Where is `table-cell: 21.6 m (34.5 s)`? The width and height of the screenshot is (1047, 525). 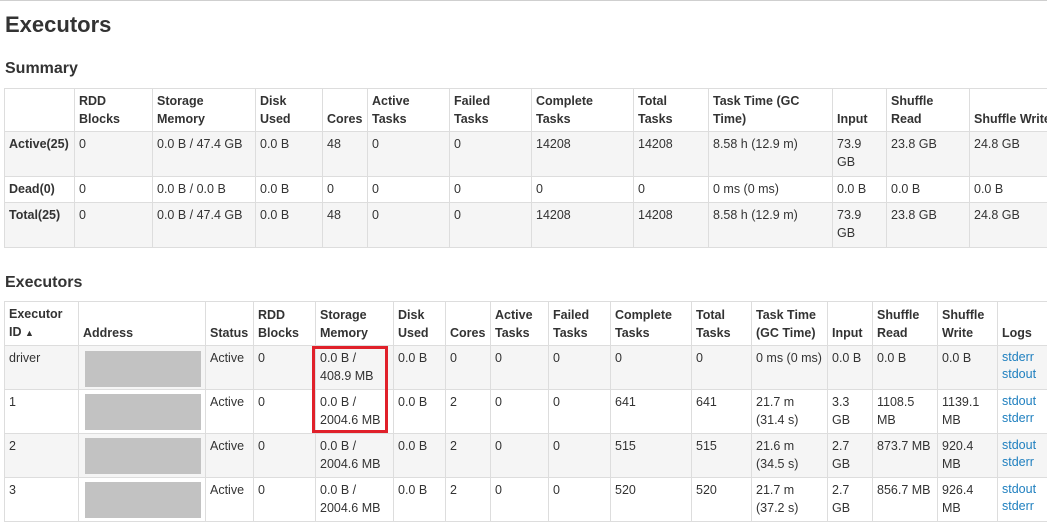
table-cell: 21.6 m (34.5 s) is located at coordinates (789, 455).